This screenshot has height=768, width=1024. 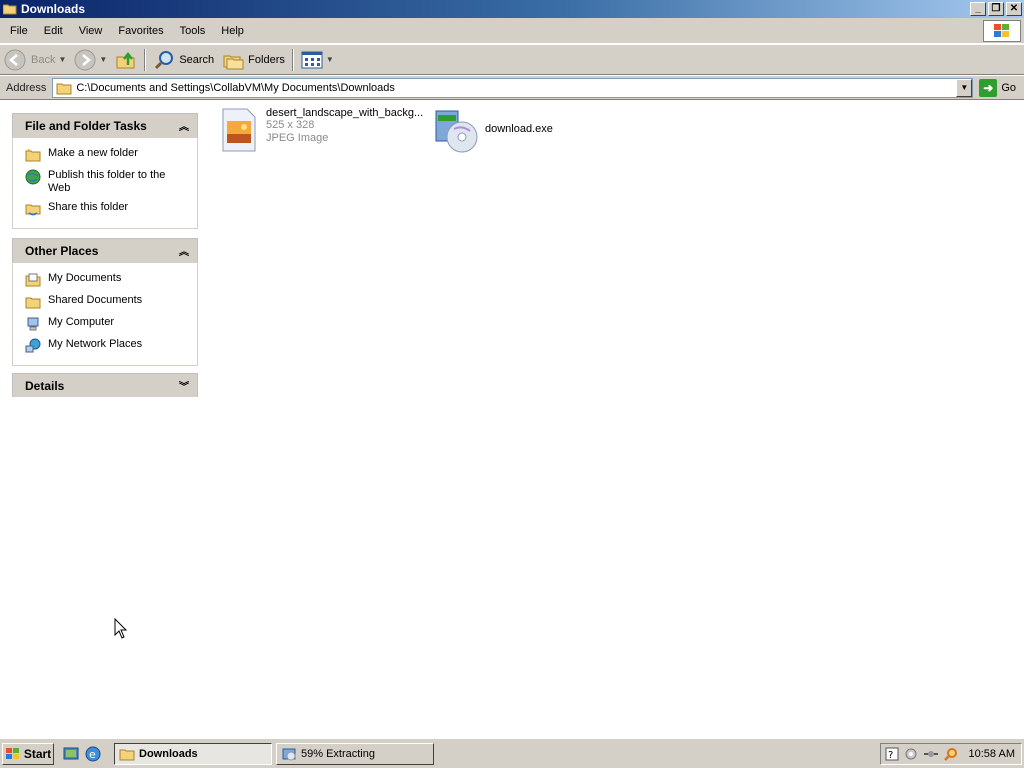 I want to click on menu-help: Help, so click(x=232, y=31).